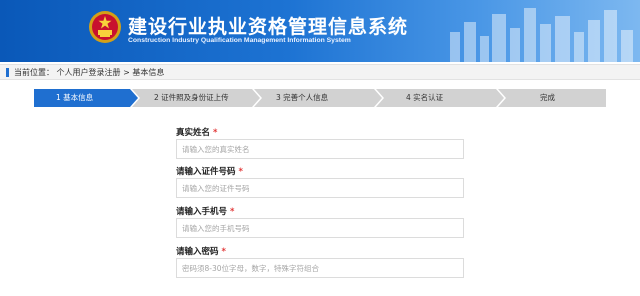  I want to click on label-text: 请输入密码, so click(197, 252).